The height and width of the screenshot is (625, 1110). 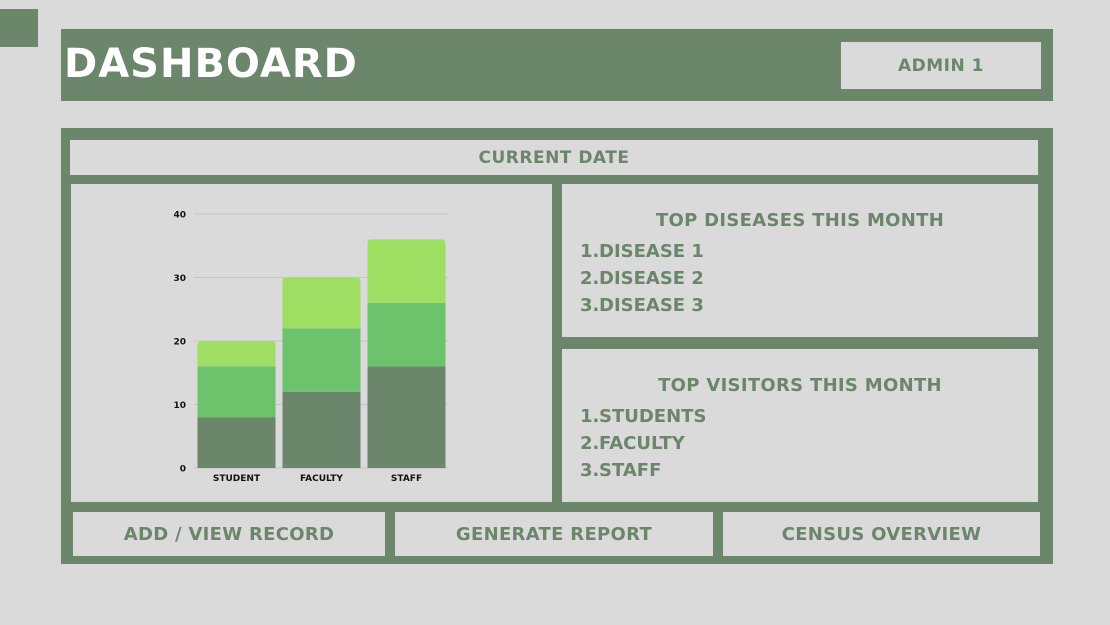 I want to click on y-tick-label: 30, so click(x=179, y=279).